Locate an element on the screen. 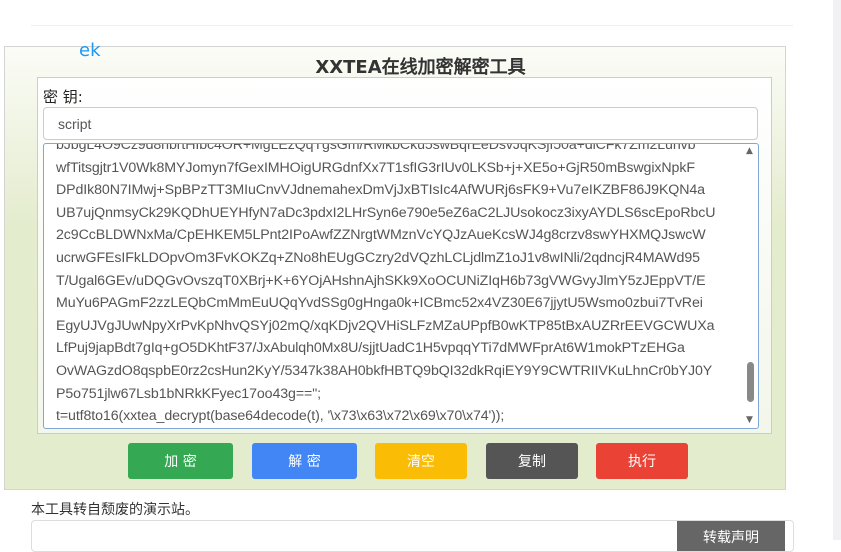  scroll-thumb is located at coordinates (750, 382).